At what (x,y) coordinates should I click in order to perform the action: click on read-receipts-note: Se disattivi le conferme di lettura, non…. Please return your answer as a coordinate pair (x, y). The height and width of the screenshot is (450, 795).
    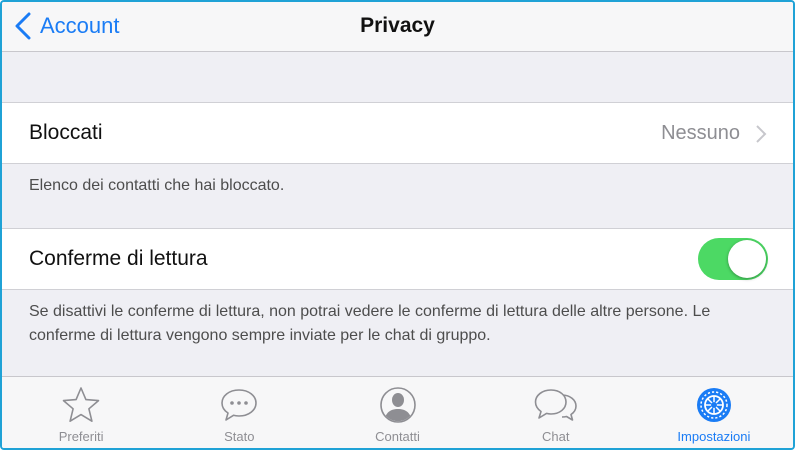
    Looking at the image, I should click on (370, 323).